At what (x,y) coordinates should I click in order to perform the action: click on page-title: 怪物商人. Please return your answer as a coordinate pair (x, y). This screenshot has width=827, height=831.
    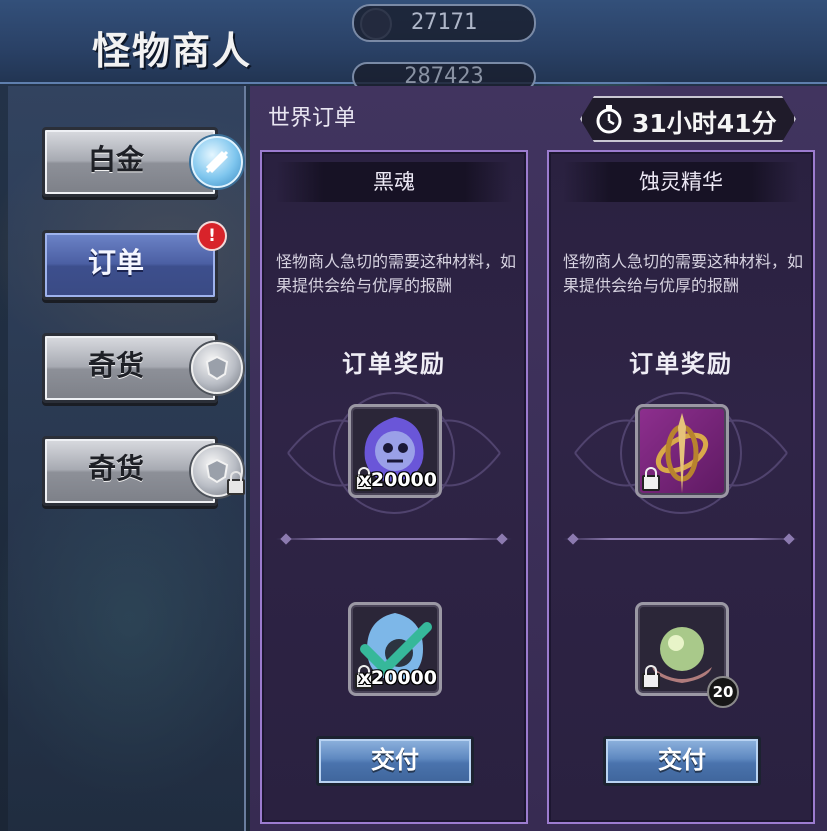
    Looking at the image, I should click on (172, 51).